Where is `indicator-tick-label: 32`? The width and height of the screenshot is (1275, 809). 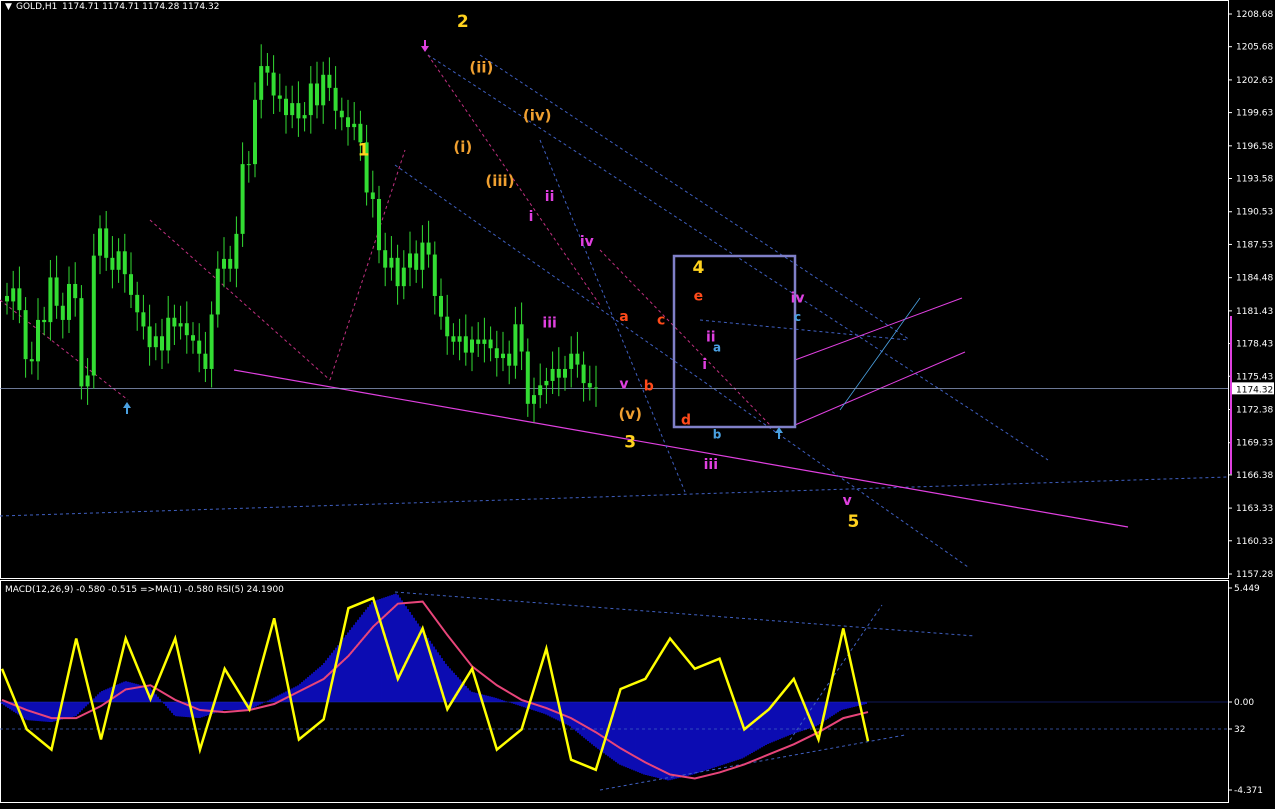
indicator-tick-label: 32 is located at coordinates (1239, 730).